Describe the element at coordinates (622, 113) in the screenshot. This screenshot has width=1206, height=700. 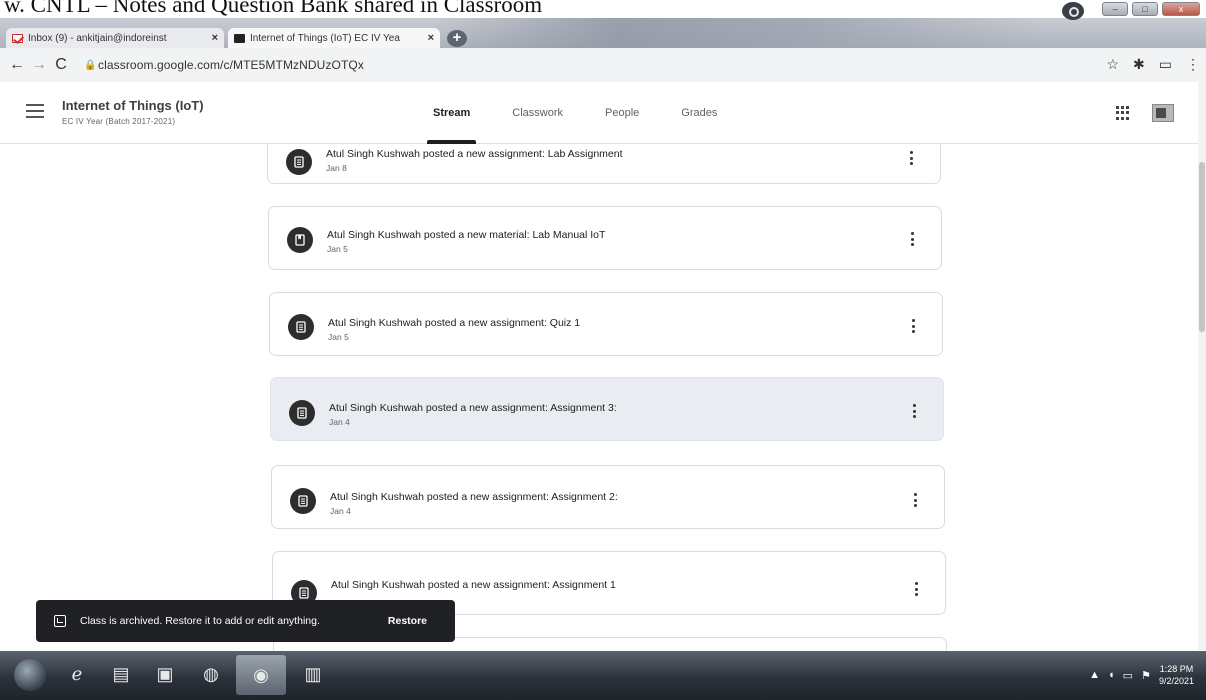
I see `tab-people: People` at that location.